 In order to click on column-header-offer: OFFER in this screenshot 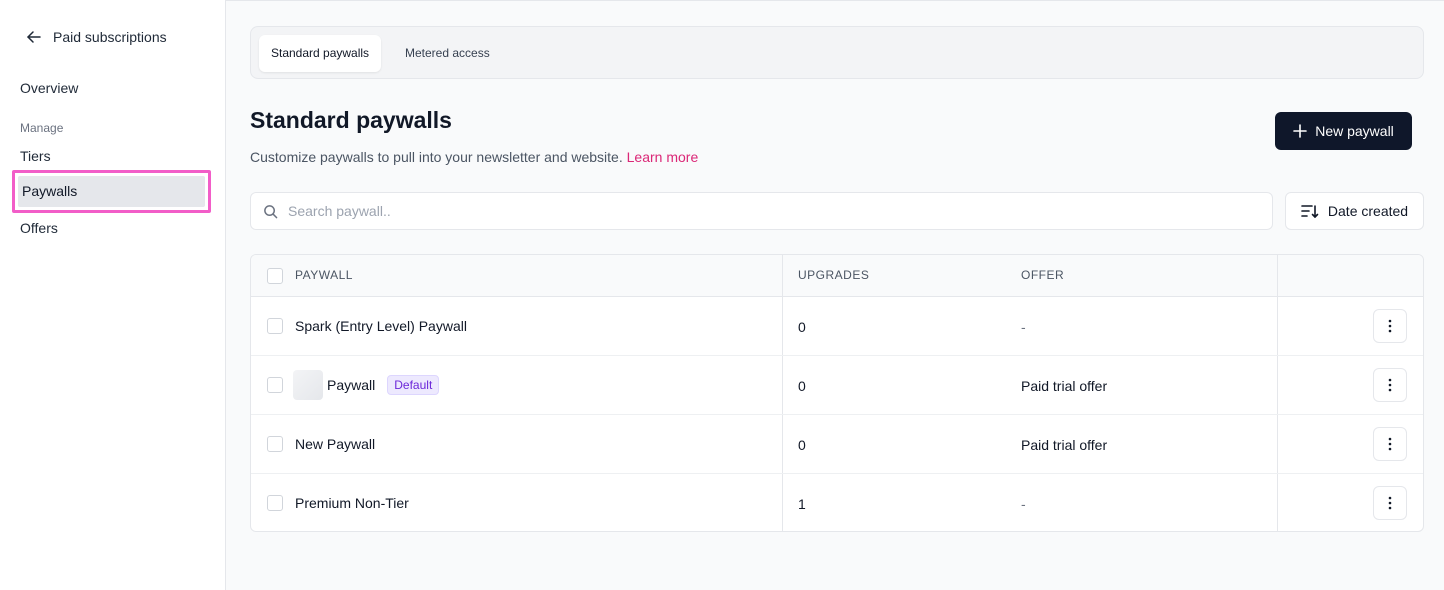, I will do `click(1043, 275)`.